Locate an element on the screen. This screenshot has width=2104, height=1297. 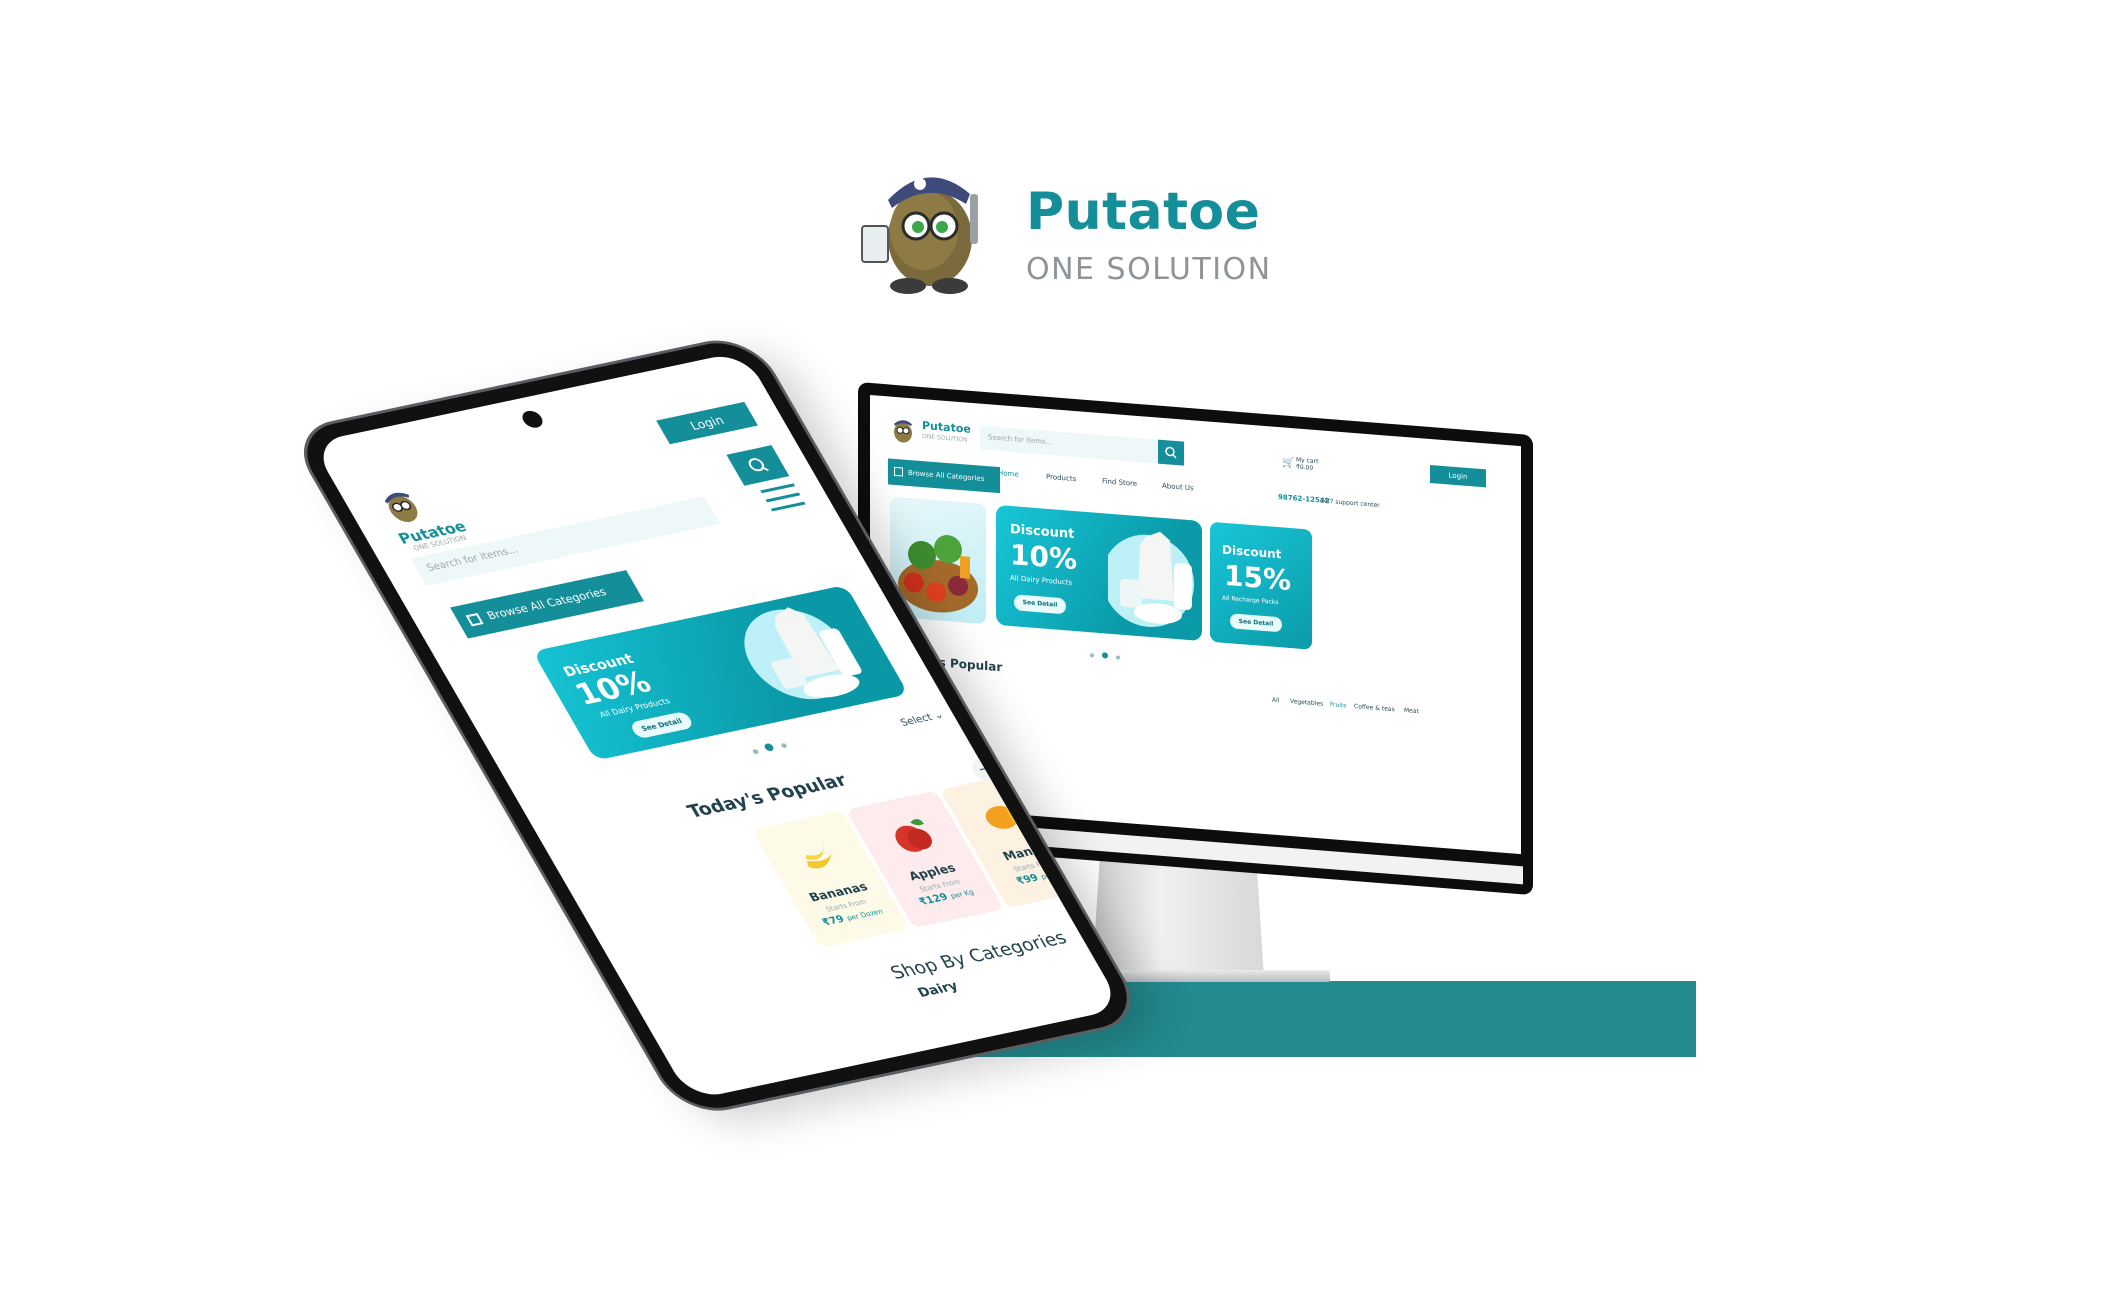
sort-select-label: Select is located at coordinates (916, 720).